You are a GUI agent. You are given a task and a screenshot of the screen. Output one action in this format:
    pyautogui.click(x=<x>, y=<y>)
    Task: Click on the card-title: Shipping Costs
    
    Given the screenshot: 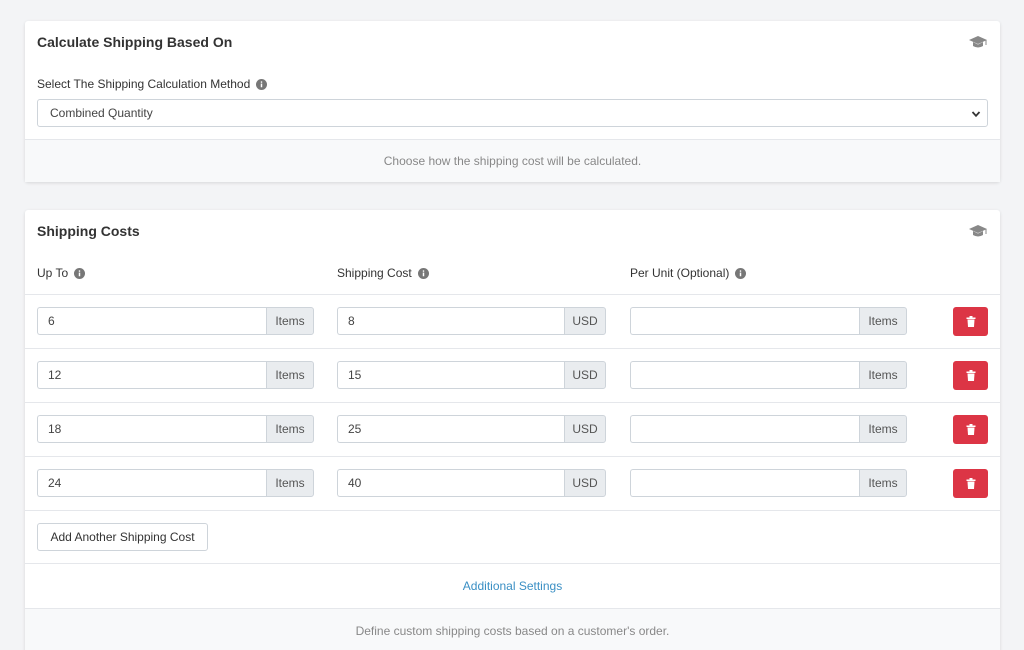 What is the action you would take?
    pyautogui.click(x=88, y=231)
    